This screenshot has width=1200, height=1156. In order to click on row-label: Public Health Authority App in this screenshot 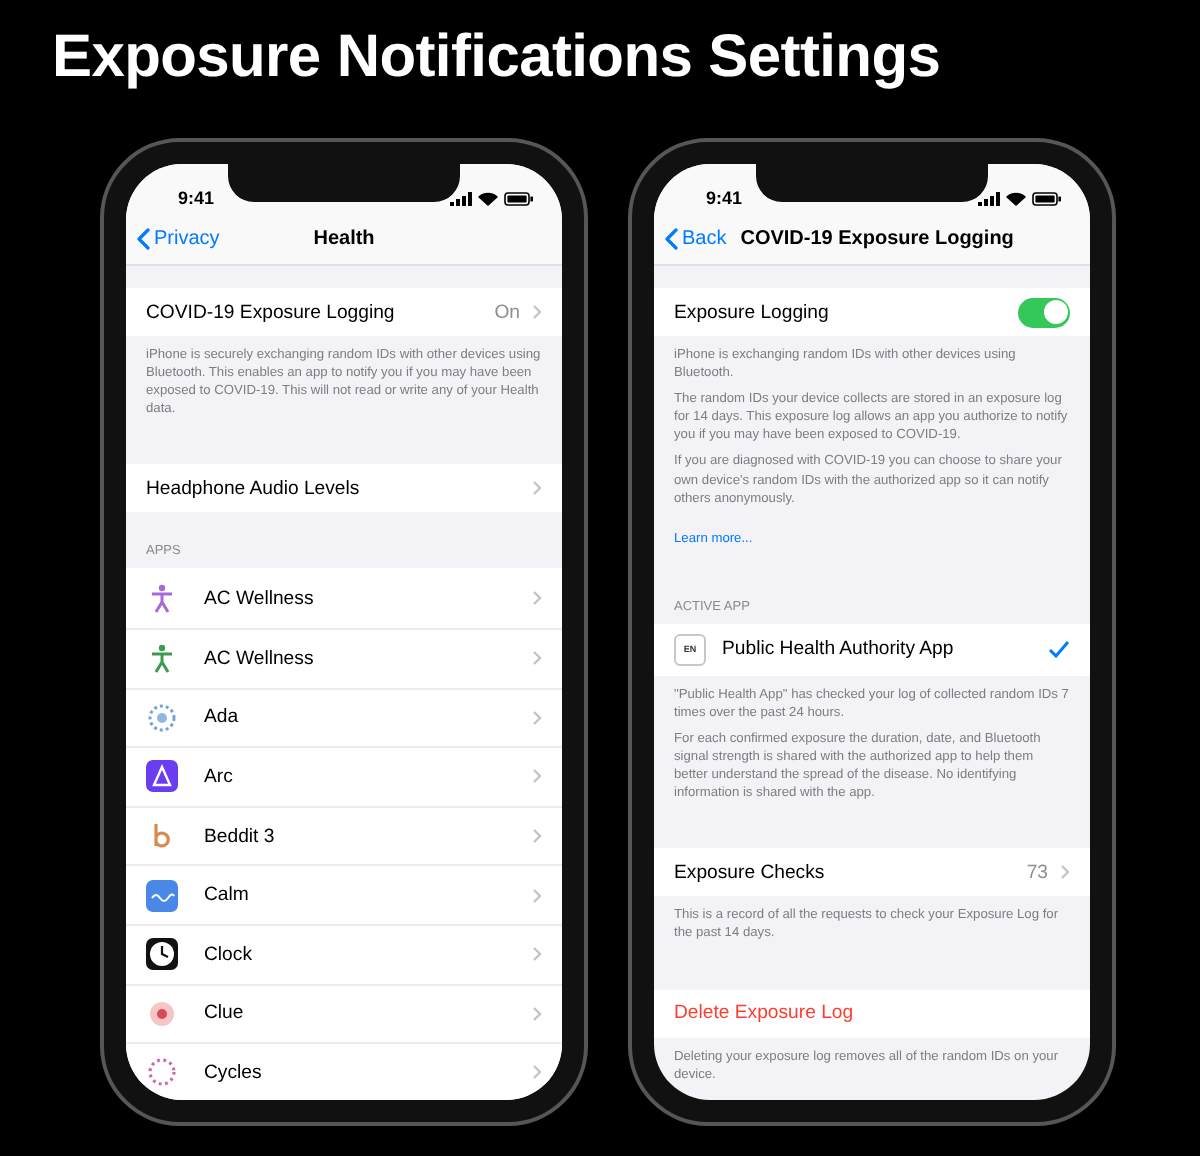, I will do `click(839, 649)`.